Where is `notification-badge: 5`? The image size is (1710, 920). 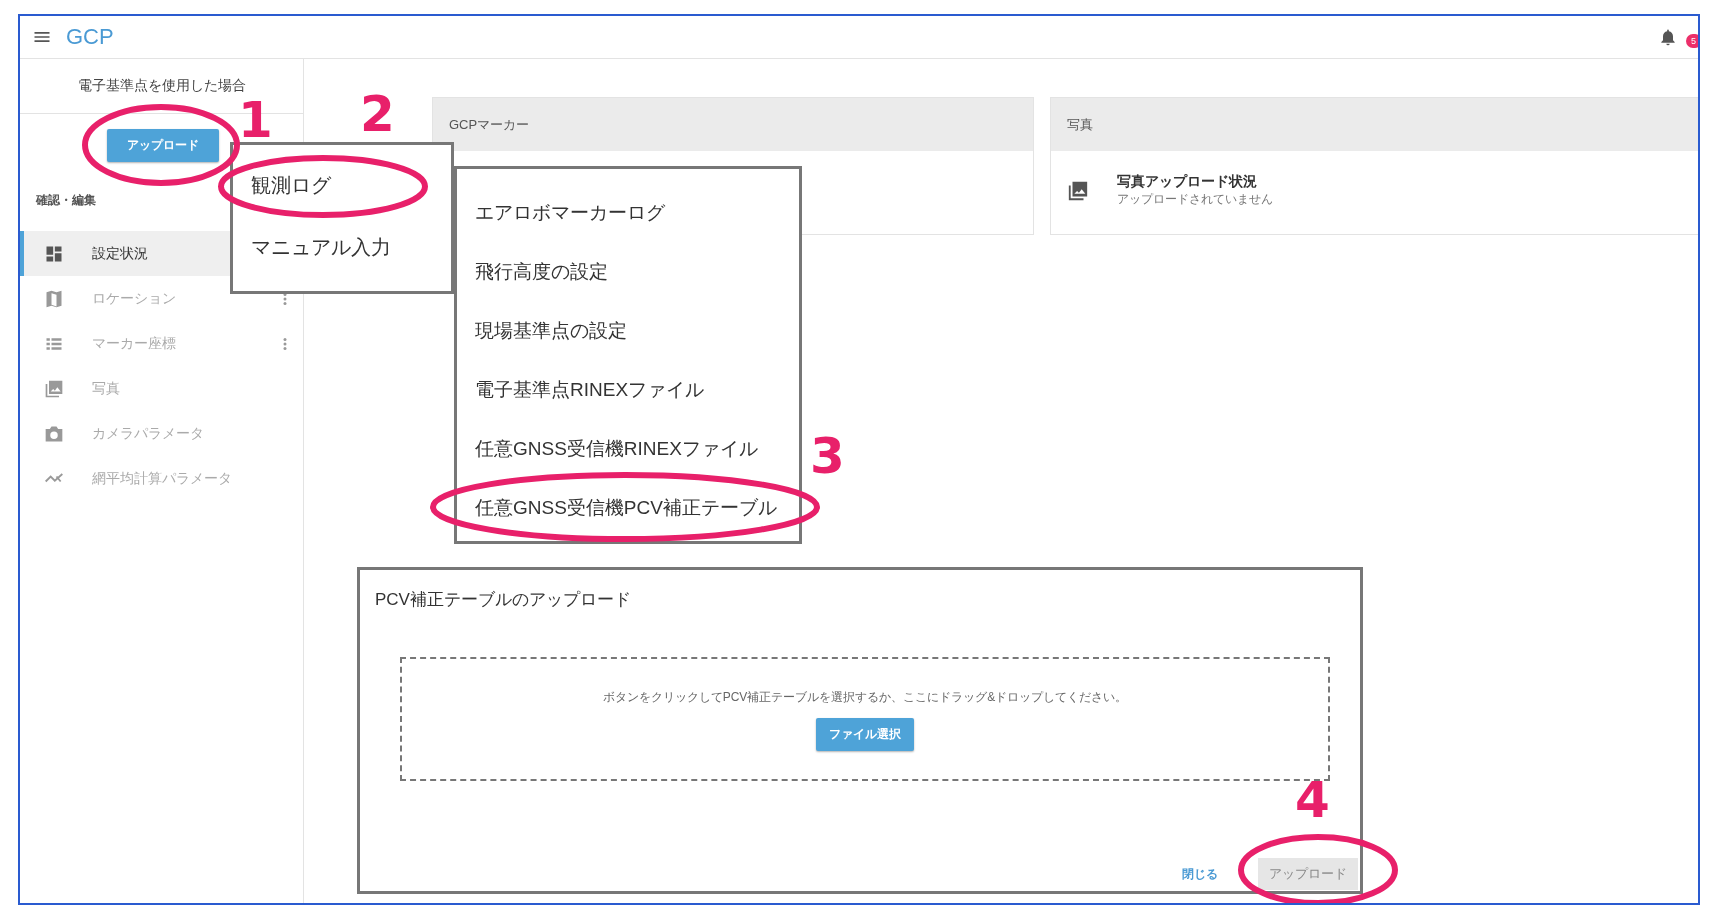 notification-badge: 5 is located at coordinates (1692, 41).